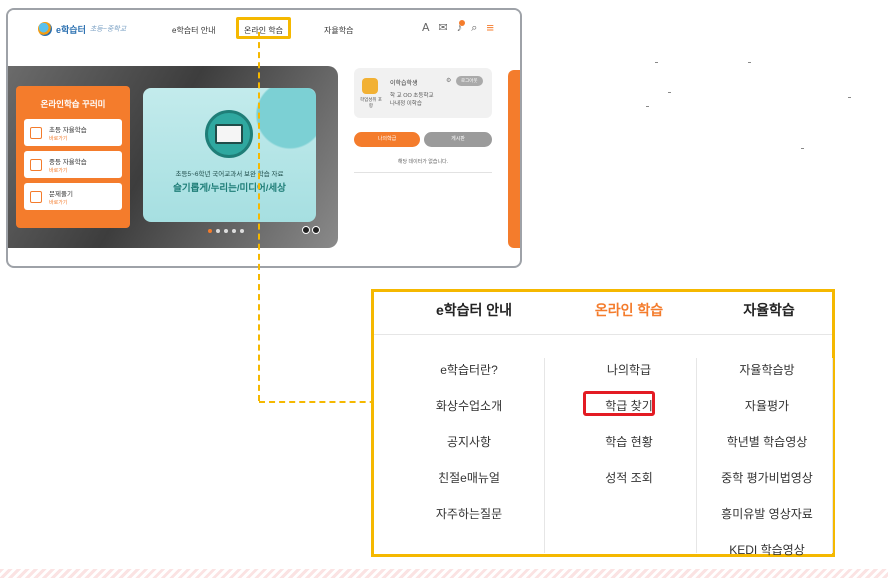  What do you see at coordinates (423, 162) in the screenshot?
I see `no-data-message: 해당 데이터가 없습니다.` at bounding box center [423, 162].